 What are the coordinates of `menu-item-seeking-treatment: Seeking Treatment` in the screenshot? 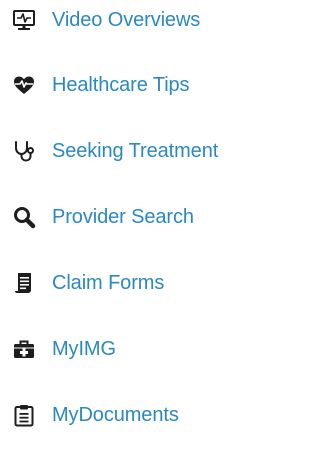 It's located at (115, 151).